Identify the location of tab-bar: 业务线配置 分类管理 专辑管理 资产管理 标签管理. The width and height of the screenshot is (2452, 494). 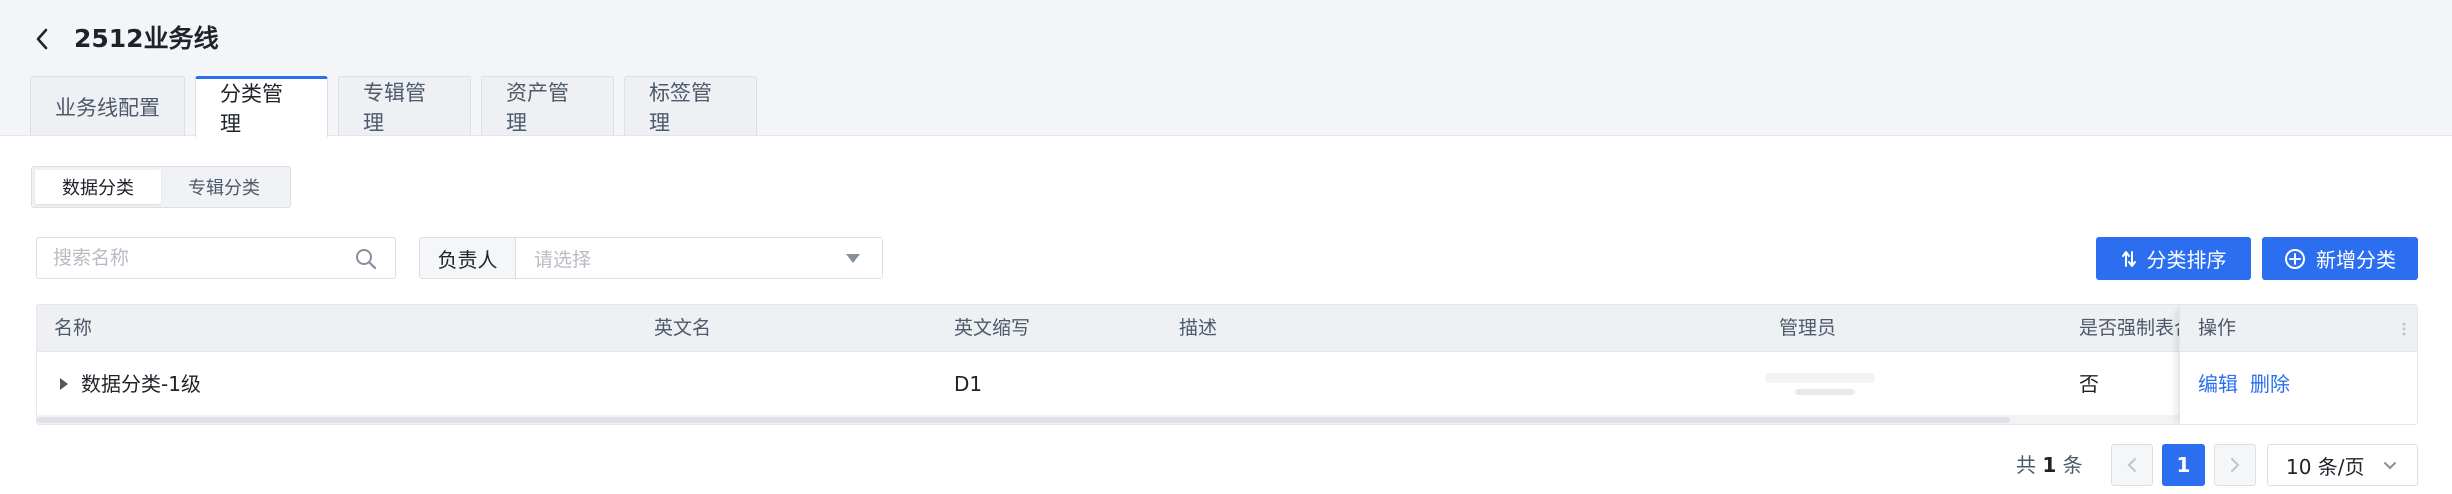
(393, 106).